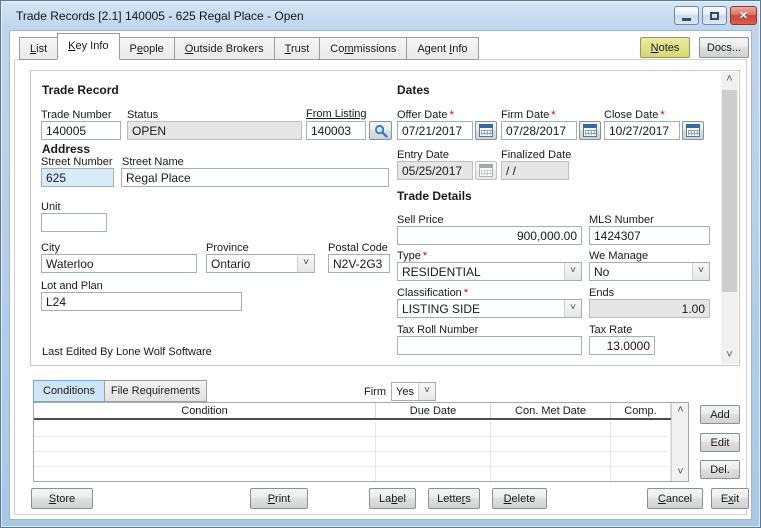 The height and width of the screenshot is (528, 761). I want to click on entry-date-input, so click(435, 170).